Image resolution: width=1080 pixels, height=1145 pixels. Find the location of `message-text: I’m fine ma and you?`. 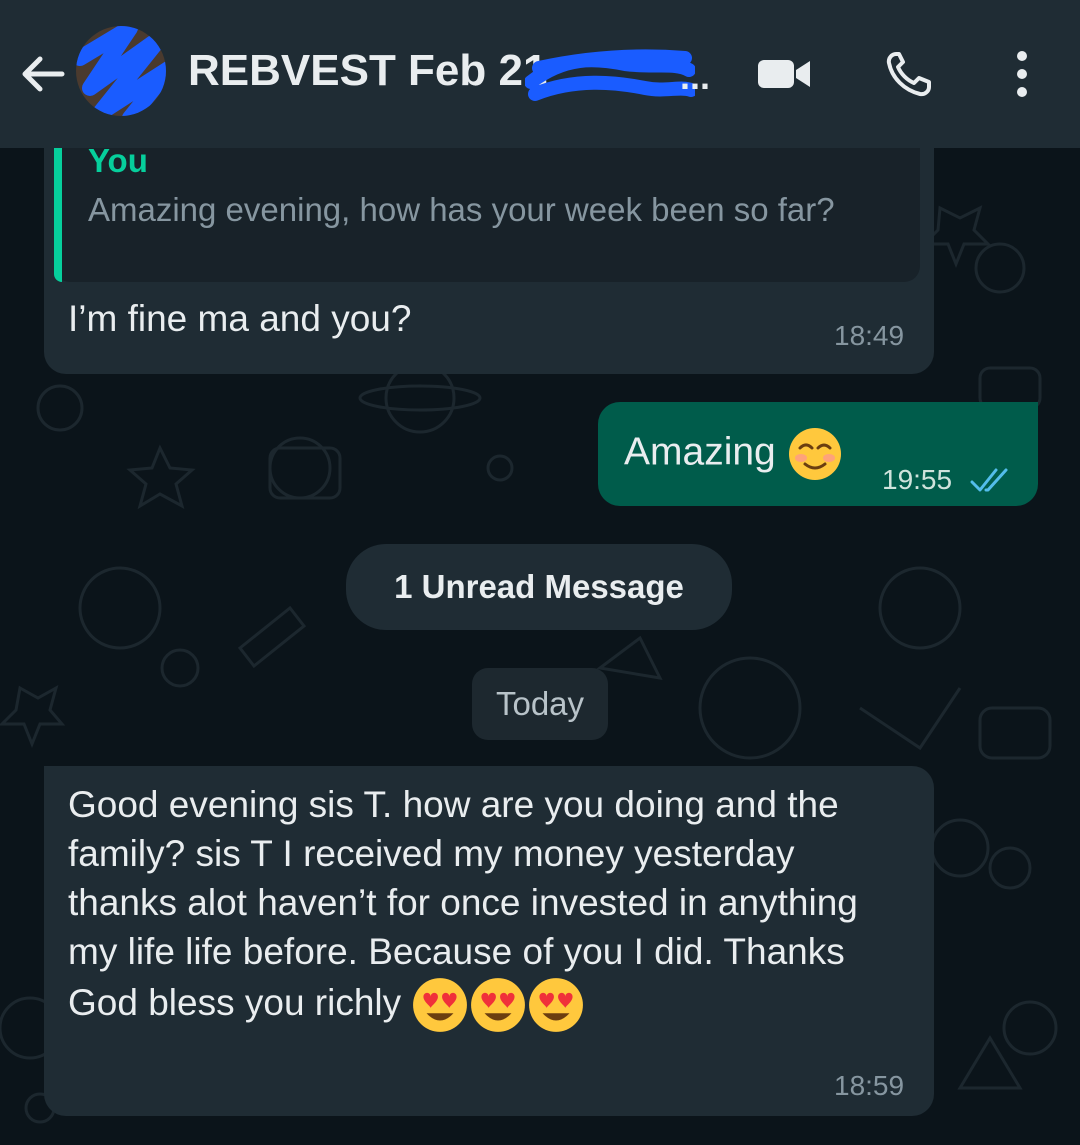

message-text: I’m fine ma and you? is located at coordinates (240, 318).